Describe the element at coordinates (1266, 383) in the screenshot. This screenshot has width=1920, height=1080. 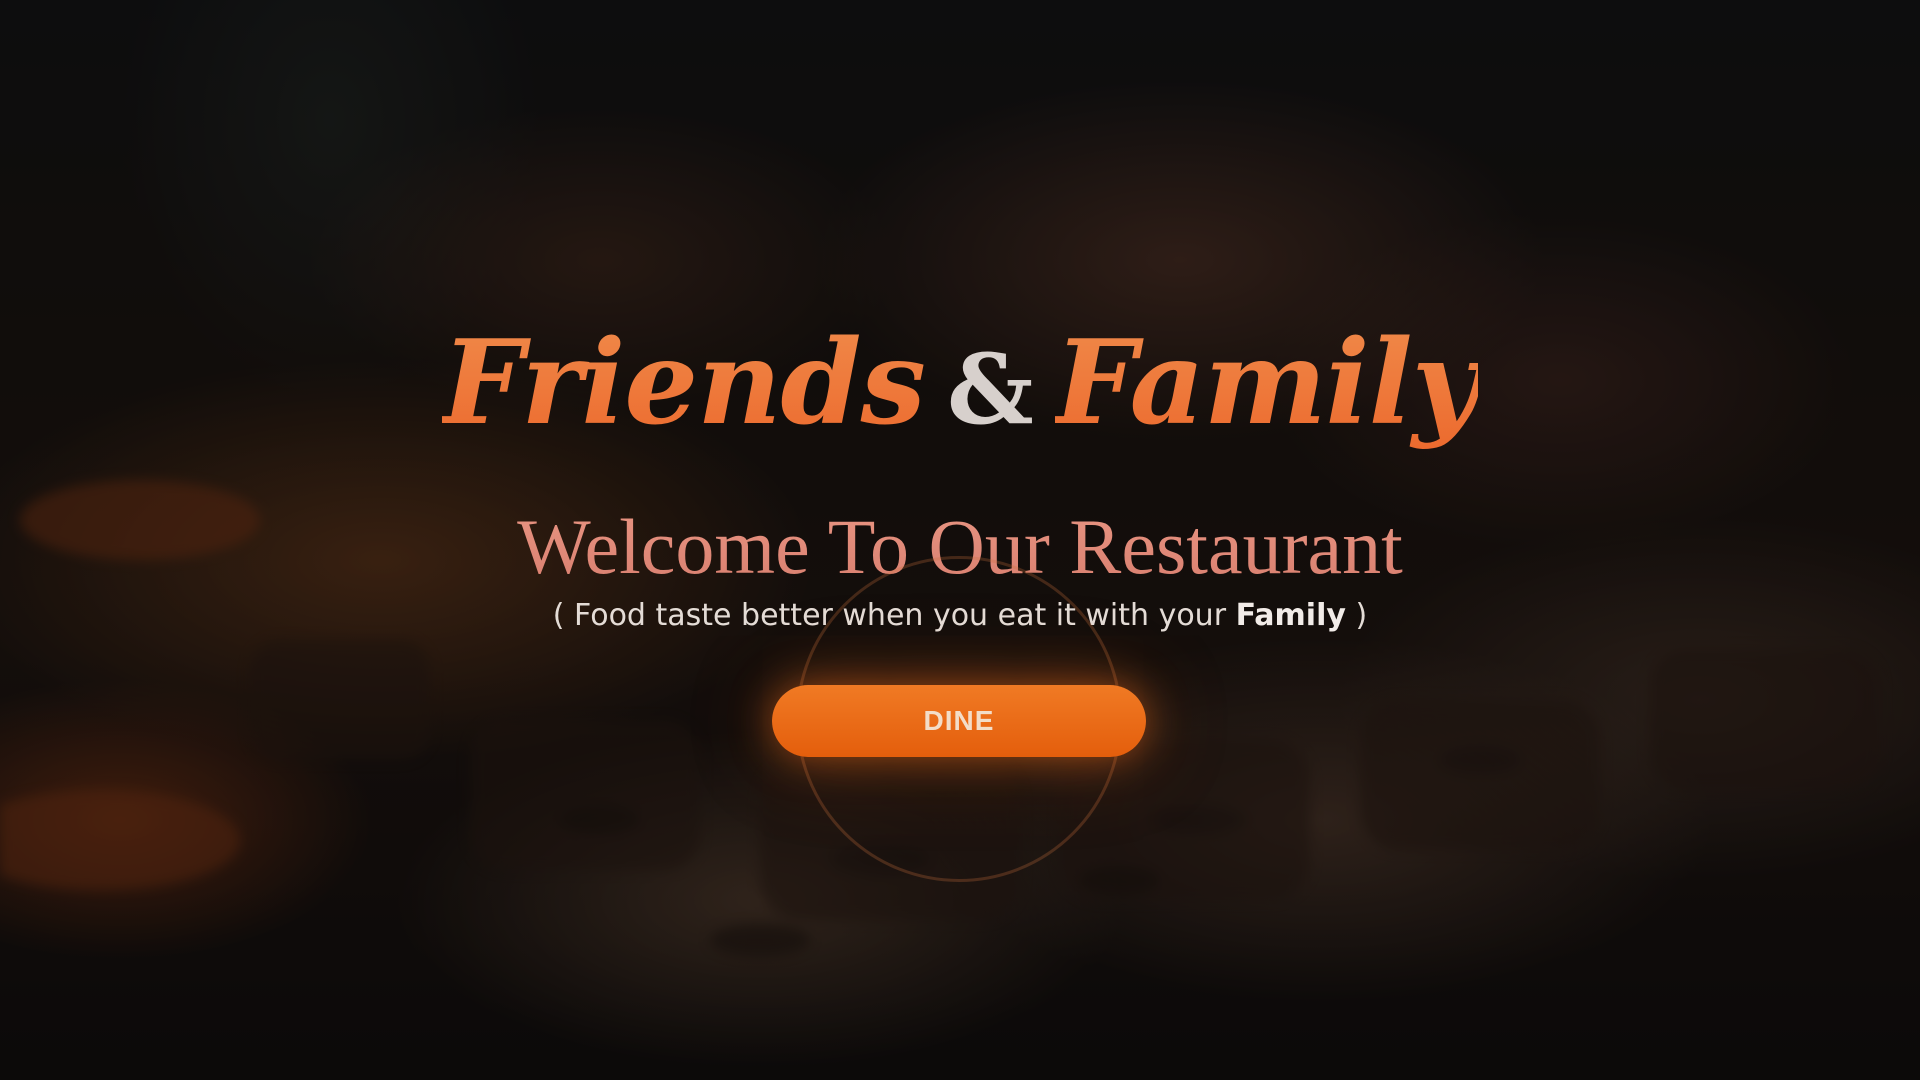
I see `brand-word-family: Family` at that location.